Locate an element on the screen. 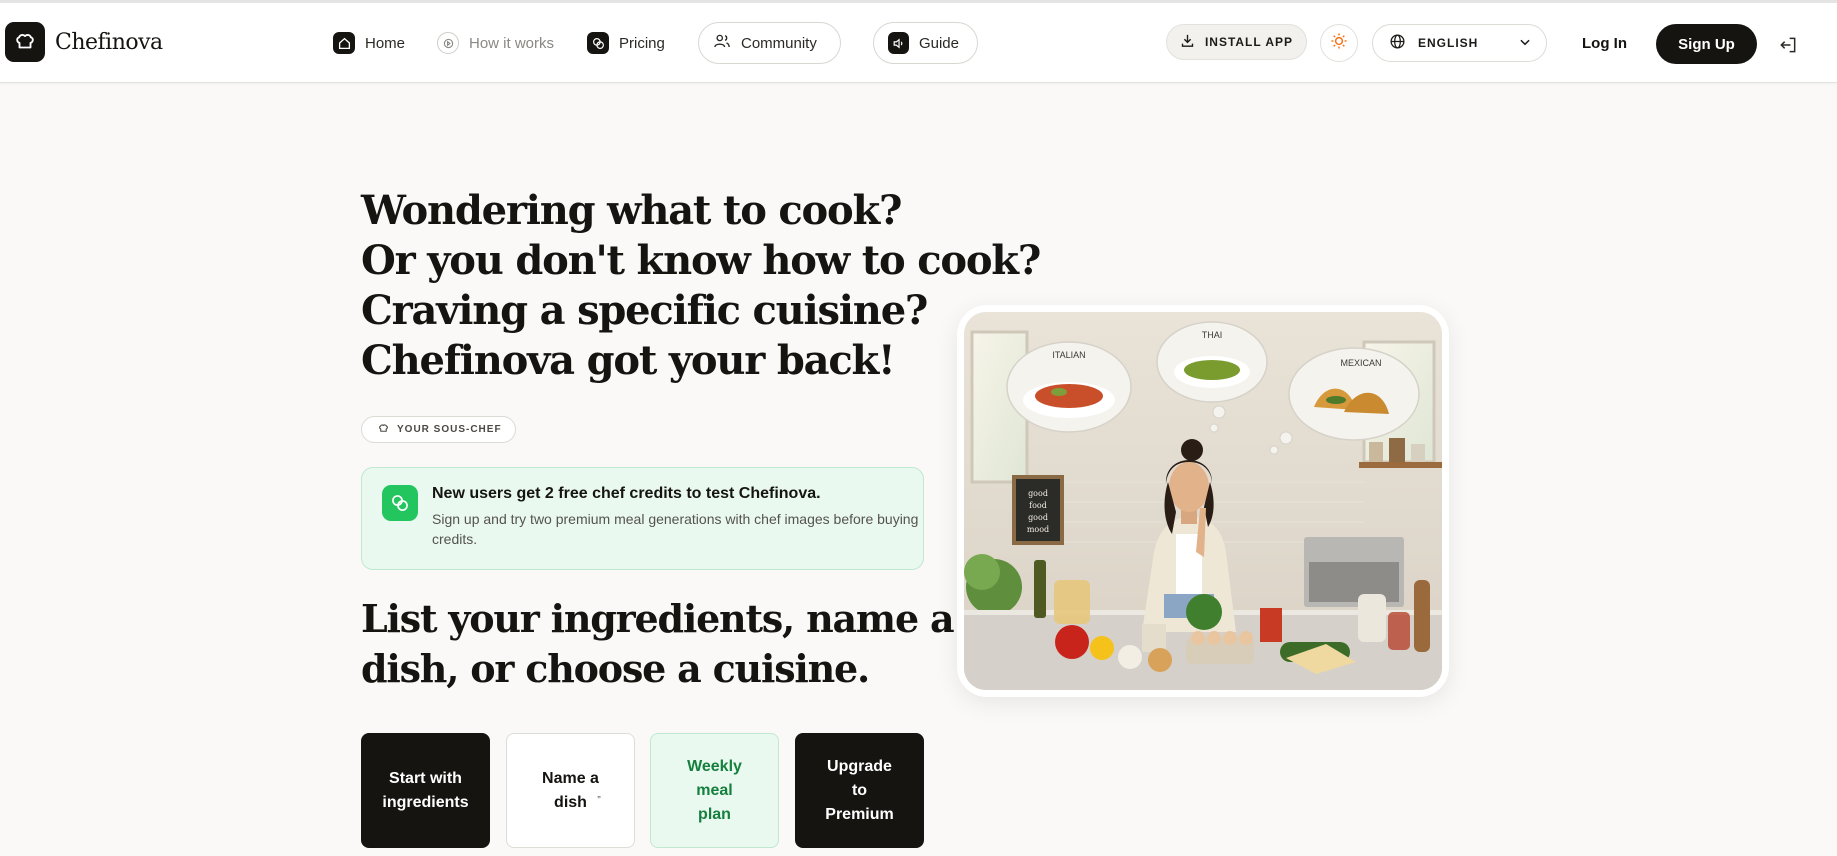  hero-image-frame: good food good mood ITALIAN THAI MEXICAN is located at coordinates (1203, 501).